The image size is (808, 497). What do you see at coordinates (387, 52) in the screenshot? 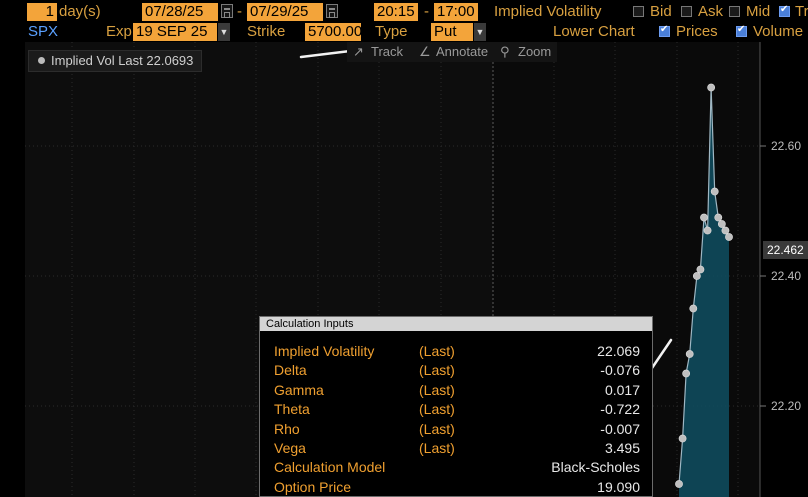
I see `track-tool: Track` at bounding box center [387, 52].